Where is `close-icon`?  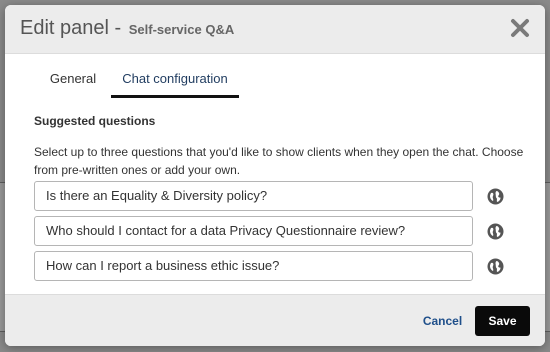
close-icon is located at coordinates (520, 28).